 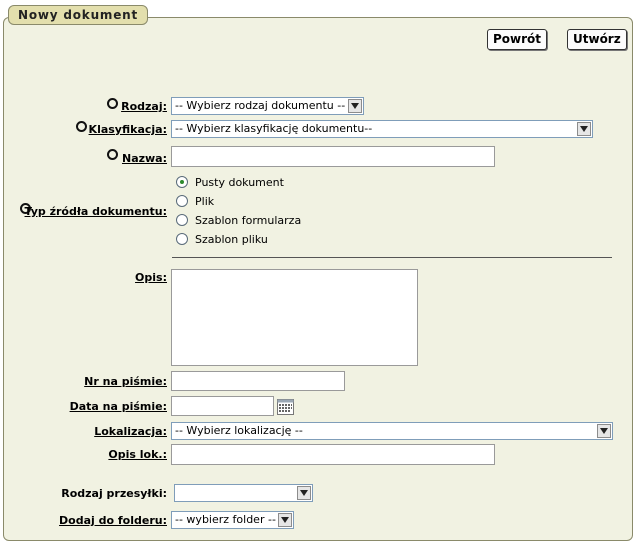 I want to click on rodzaj-value: -- Wybierz rodzaj dokumentu --, so click(x=260, y=105).